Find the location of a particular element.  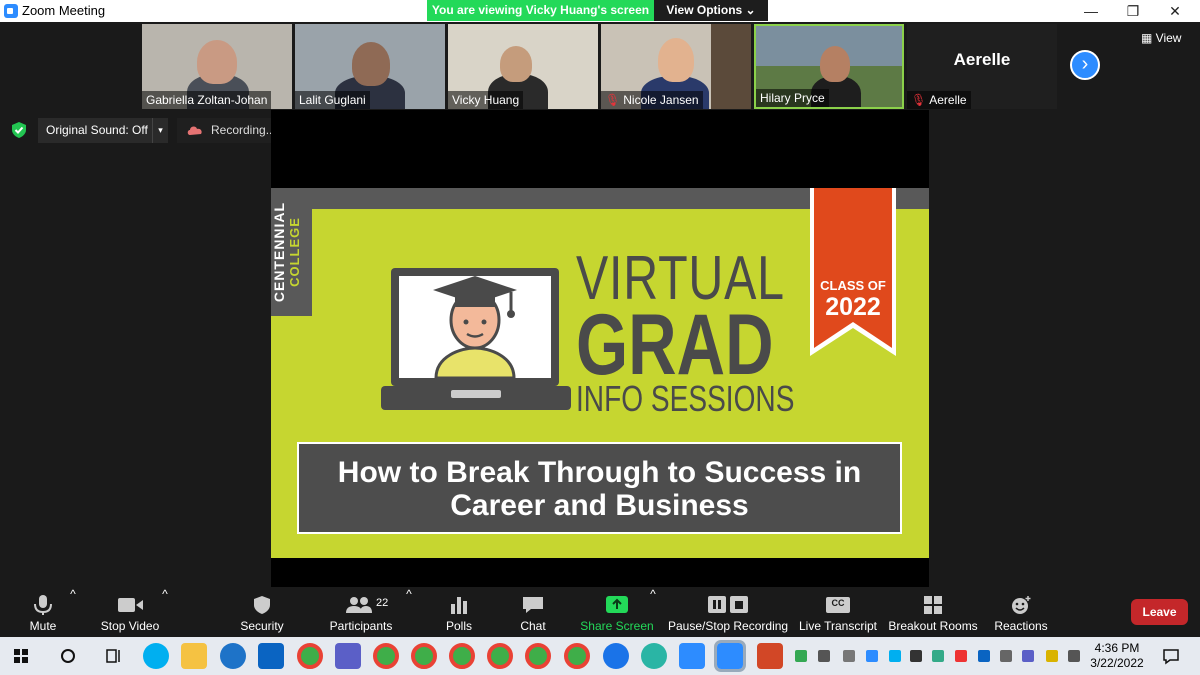

leave-meeting-button: Leave is located at coordinates (1159, 612).